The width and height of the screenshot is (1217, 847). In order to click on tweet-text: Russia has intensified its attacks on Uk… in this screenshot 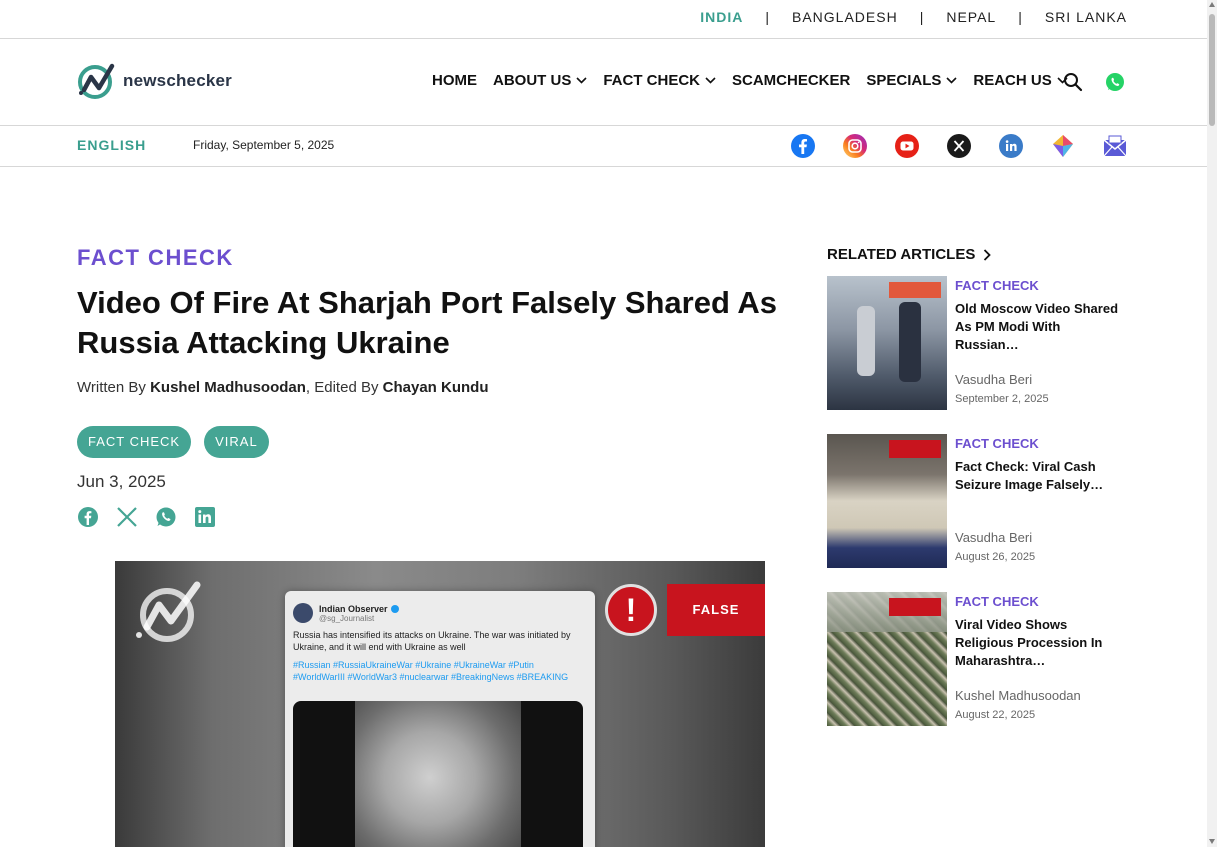, I will do `click(432, 641)`.